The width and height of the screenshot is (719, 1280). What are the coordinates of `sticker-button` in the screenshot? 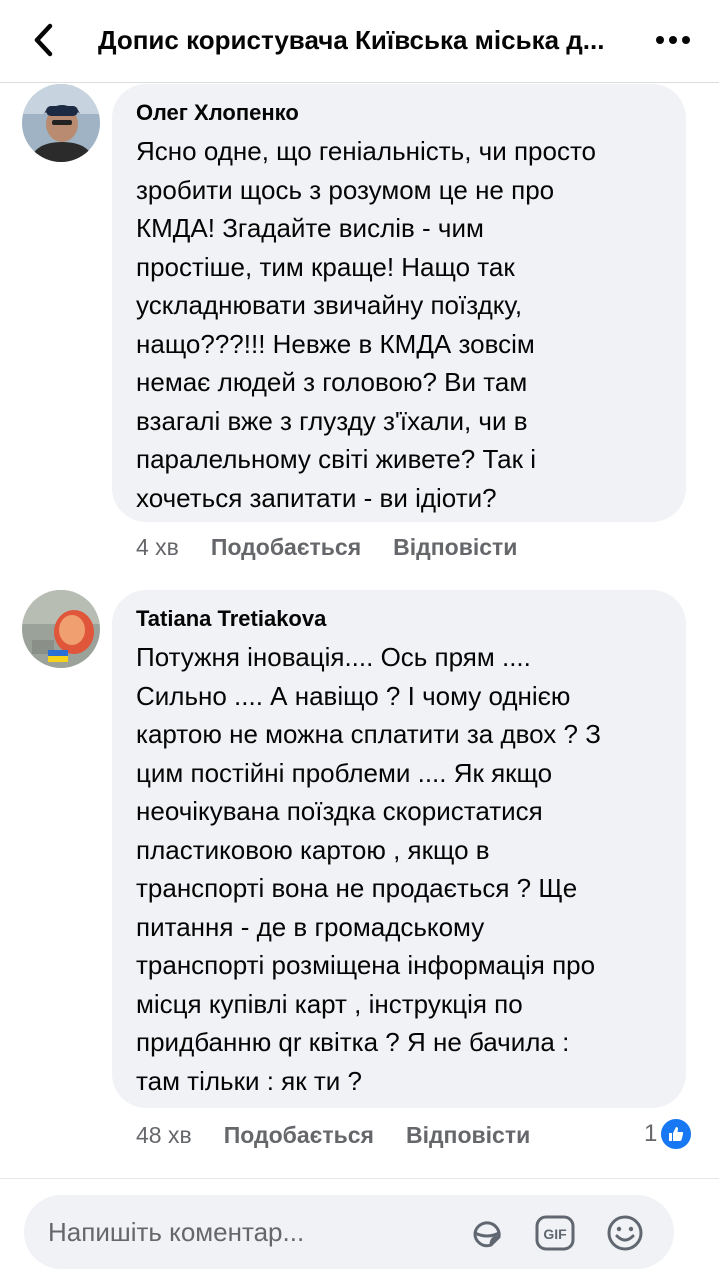 It's located at (487, 1233).